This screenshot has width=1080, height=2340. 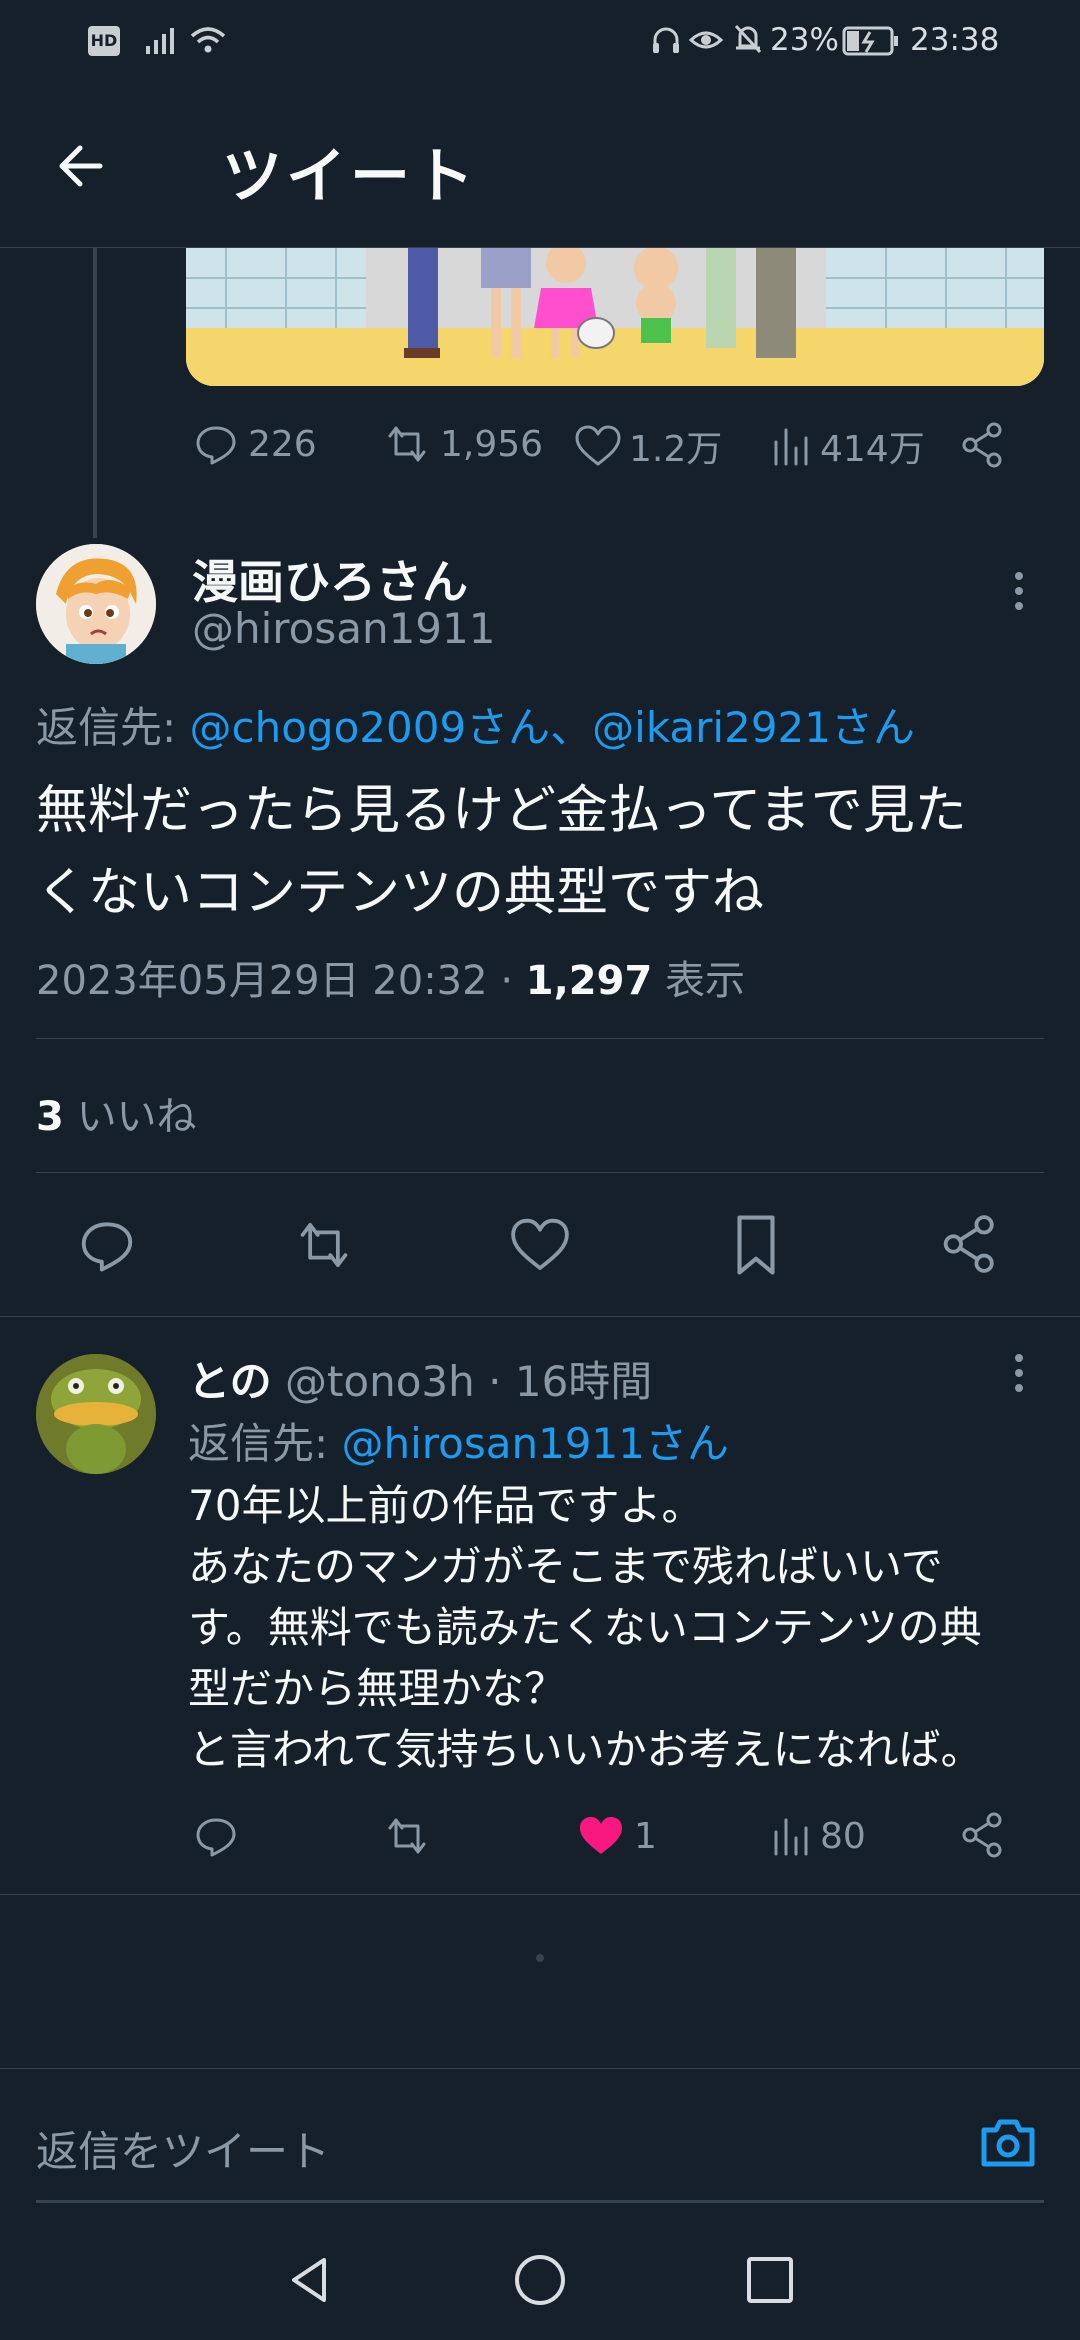 I want to click on reply-text-line: す。無料でも読みたくないコンテンツの典, so click(x=585, y=1627).